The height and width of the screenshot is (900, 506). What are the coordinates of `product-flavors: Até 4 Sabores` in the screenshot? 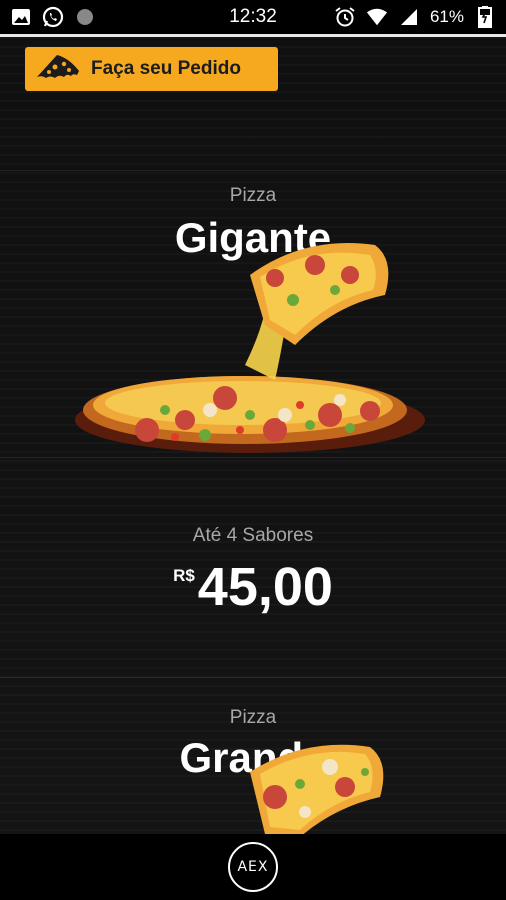 It's located at (253, 535).